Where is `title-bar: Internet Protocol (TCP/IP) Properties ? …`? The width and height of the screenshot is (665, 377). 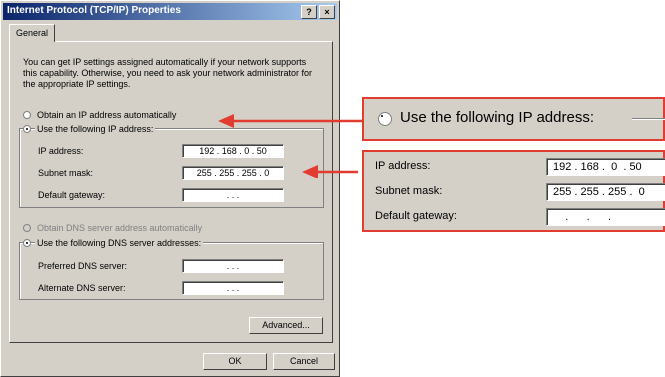 title-bar: Internet Protocol (TCP/IP) Properties ? … is located at coordinates (170, 11).